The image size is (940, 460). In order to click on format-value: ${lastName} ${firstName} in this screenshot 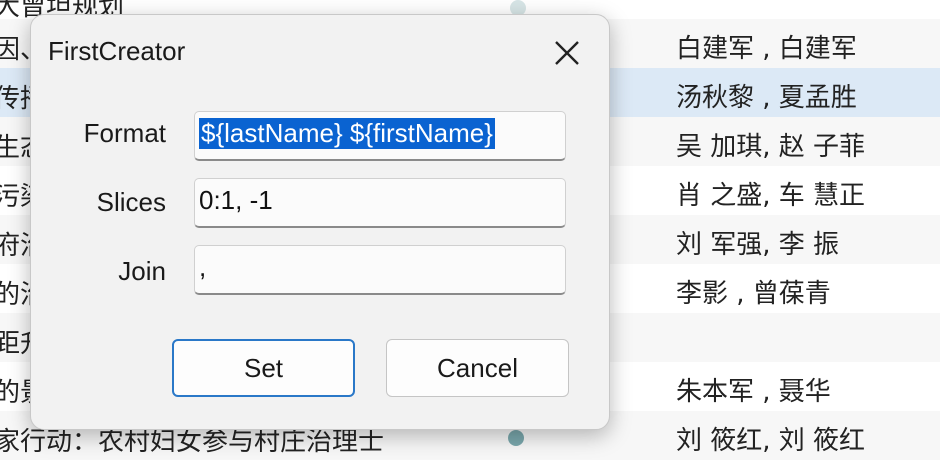, I will do `click(347, 133)`.